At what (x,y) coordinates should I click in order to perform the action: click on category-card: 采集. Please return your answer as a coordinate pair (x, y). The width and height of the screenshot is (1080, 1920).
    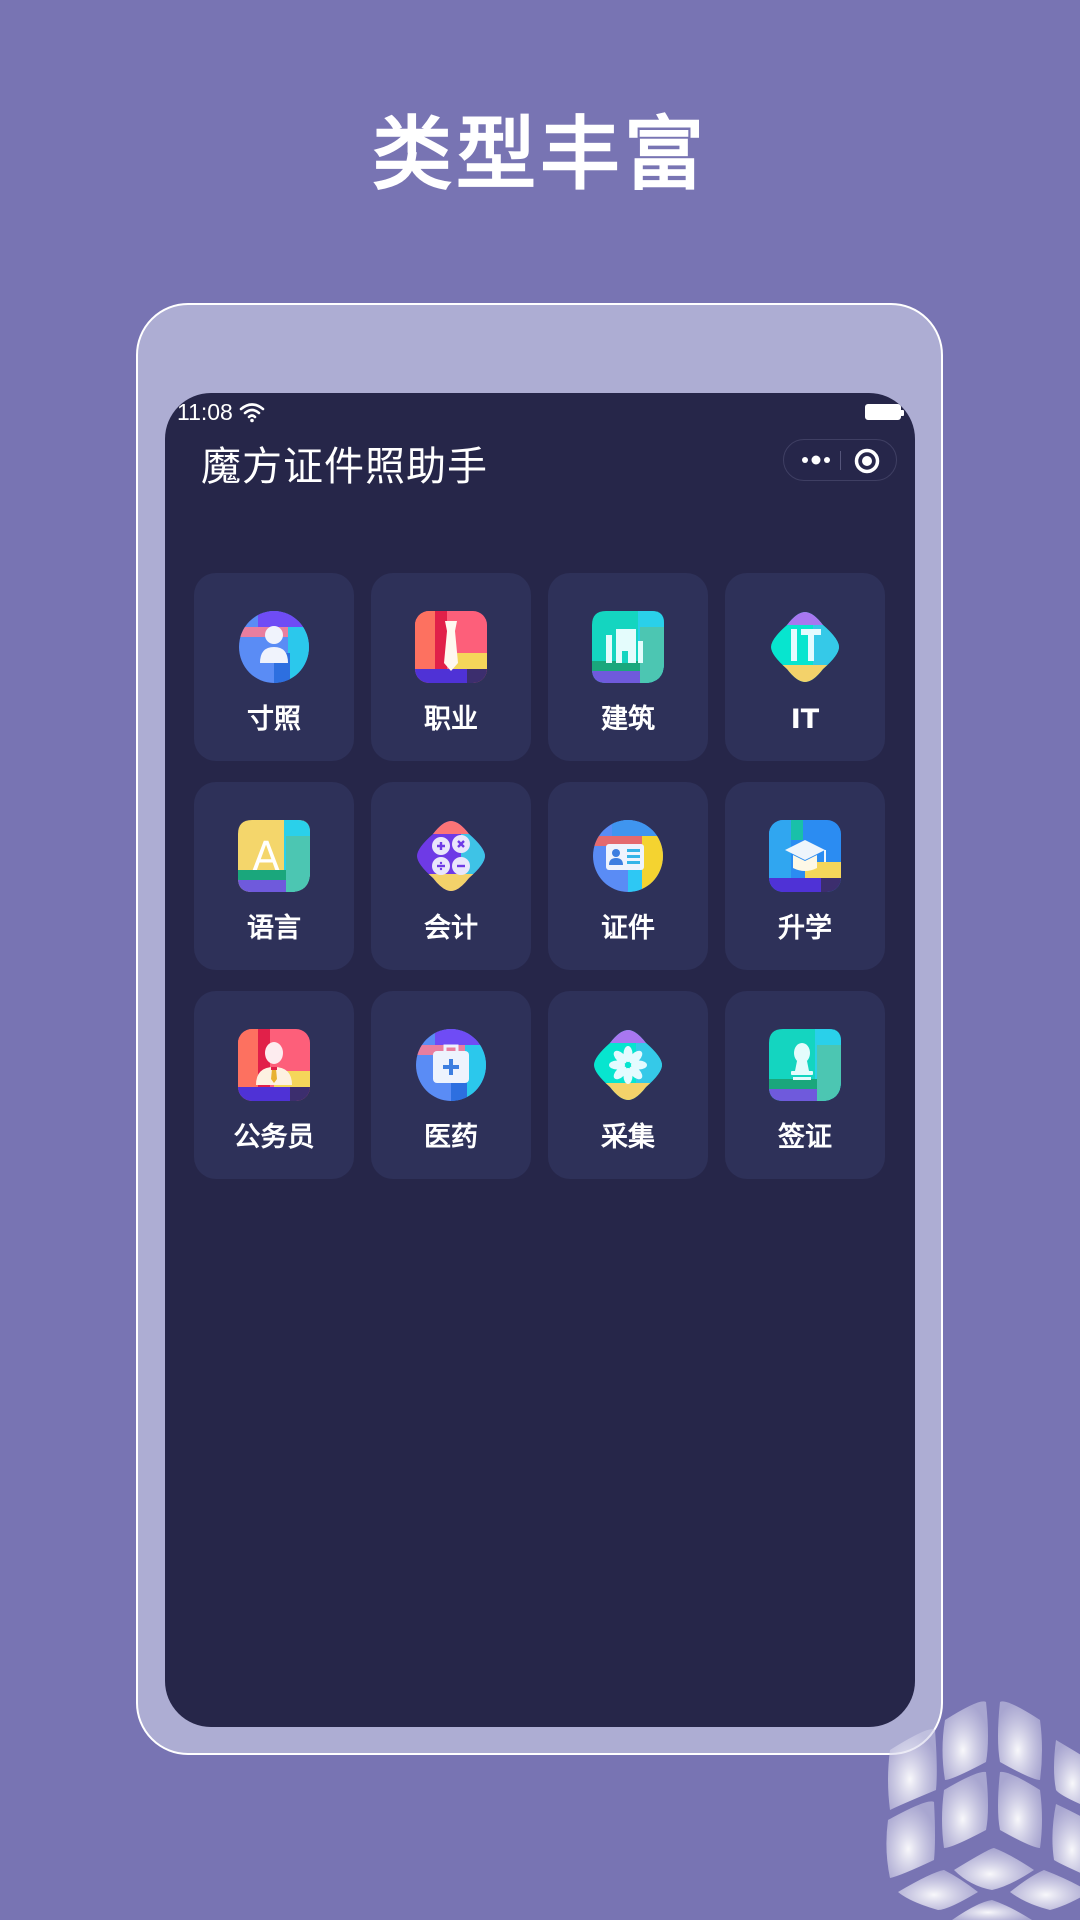
    Looking at the image, I should click on (628, 1085).